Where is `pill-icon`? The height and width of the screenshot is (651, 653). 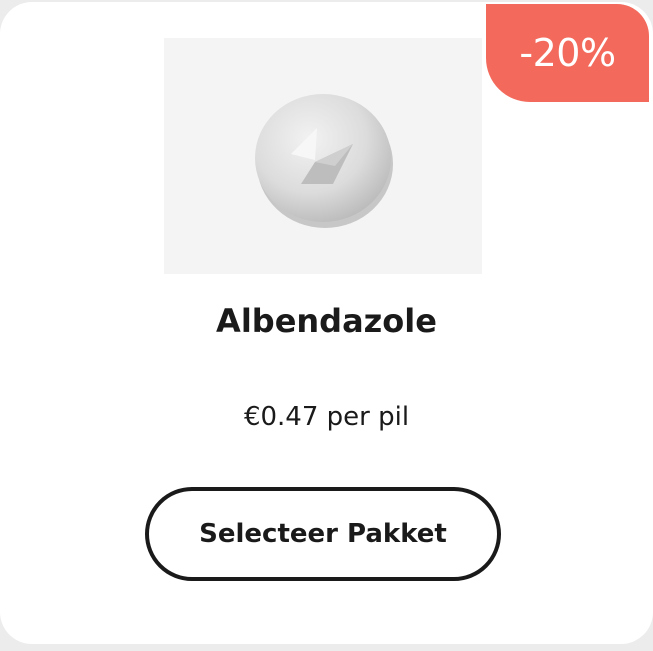 pill-icon is located at coordinates (324, 161).